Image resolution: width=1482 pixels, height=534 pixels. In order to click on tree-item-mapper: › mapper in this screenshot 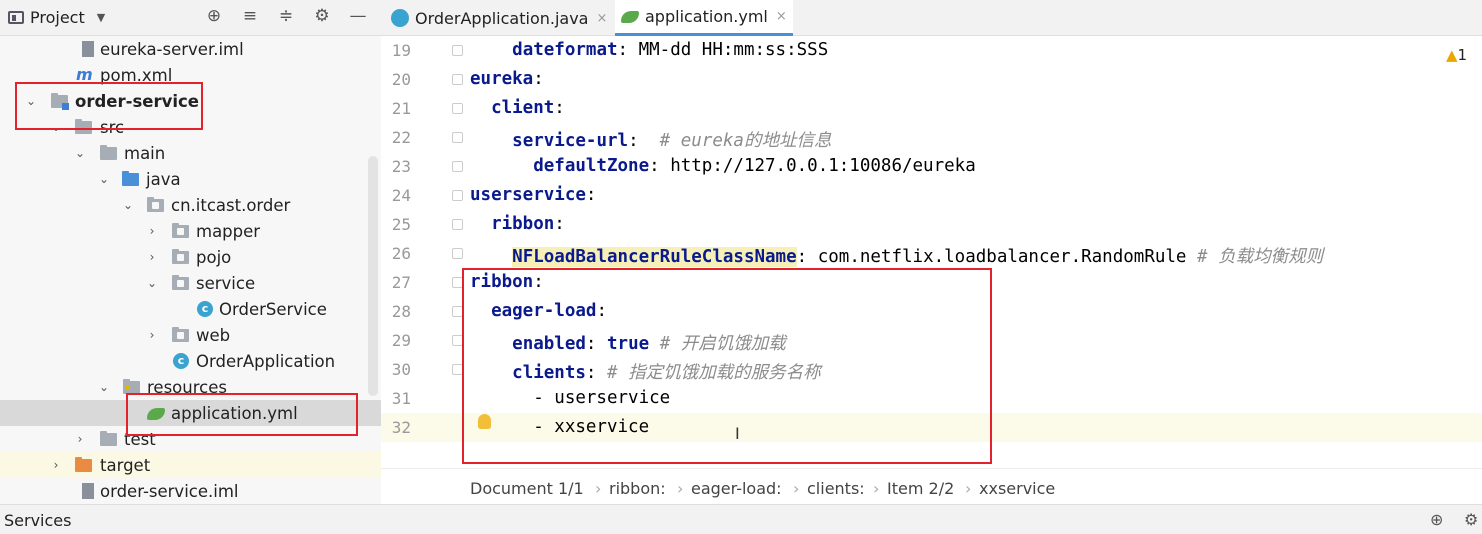, I will do `click(190, 231)`.